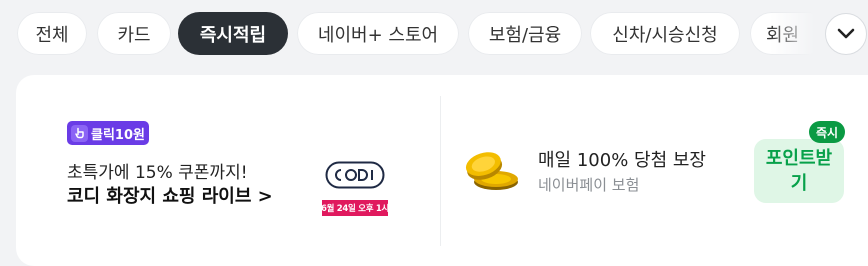 The width and height of the screenshot is (868, 266). What do you see at coordinates (79, 133) in the screenshot?
I see `hand-pointer-icon` at bounding box center [79, 133].